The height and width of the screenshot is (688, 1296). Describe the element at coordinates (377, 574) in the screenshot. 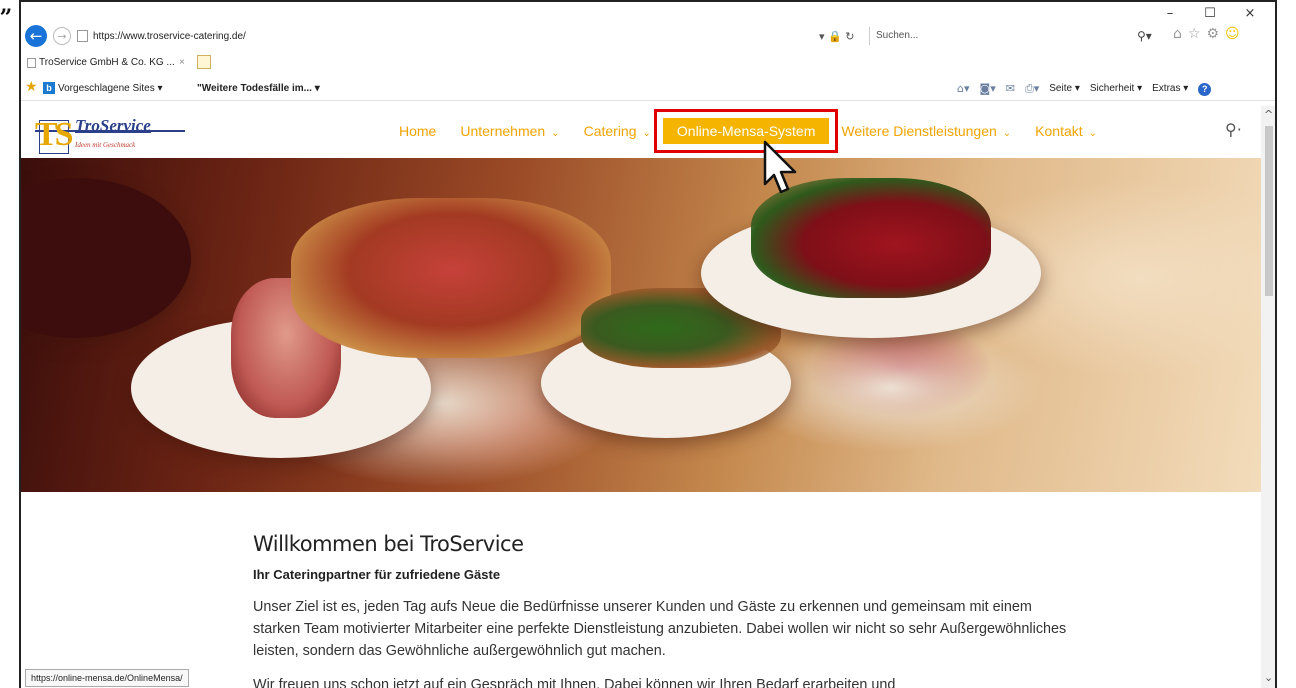

I see `page-subtitle: Ihr Cateringpartner für zufriedene Gäste` at that location.